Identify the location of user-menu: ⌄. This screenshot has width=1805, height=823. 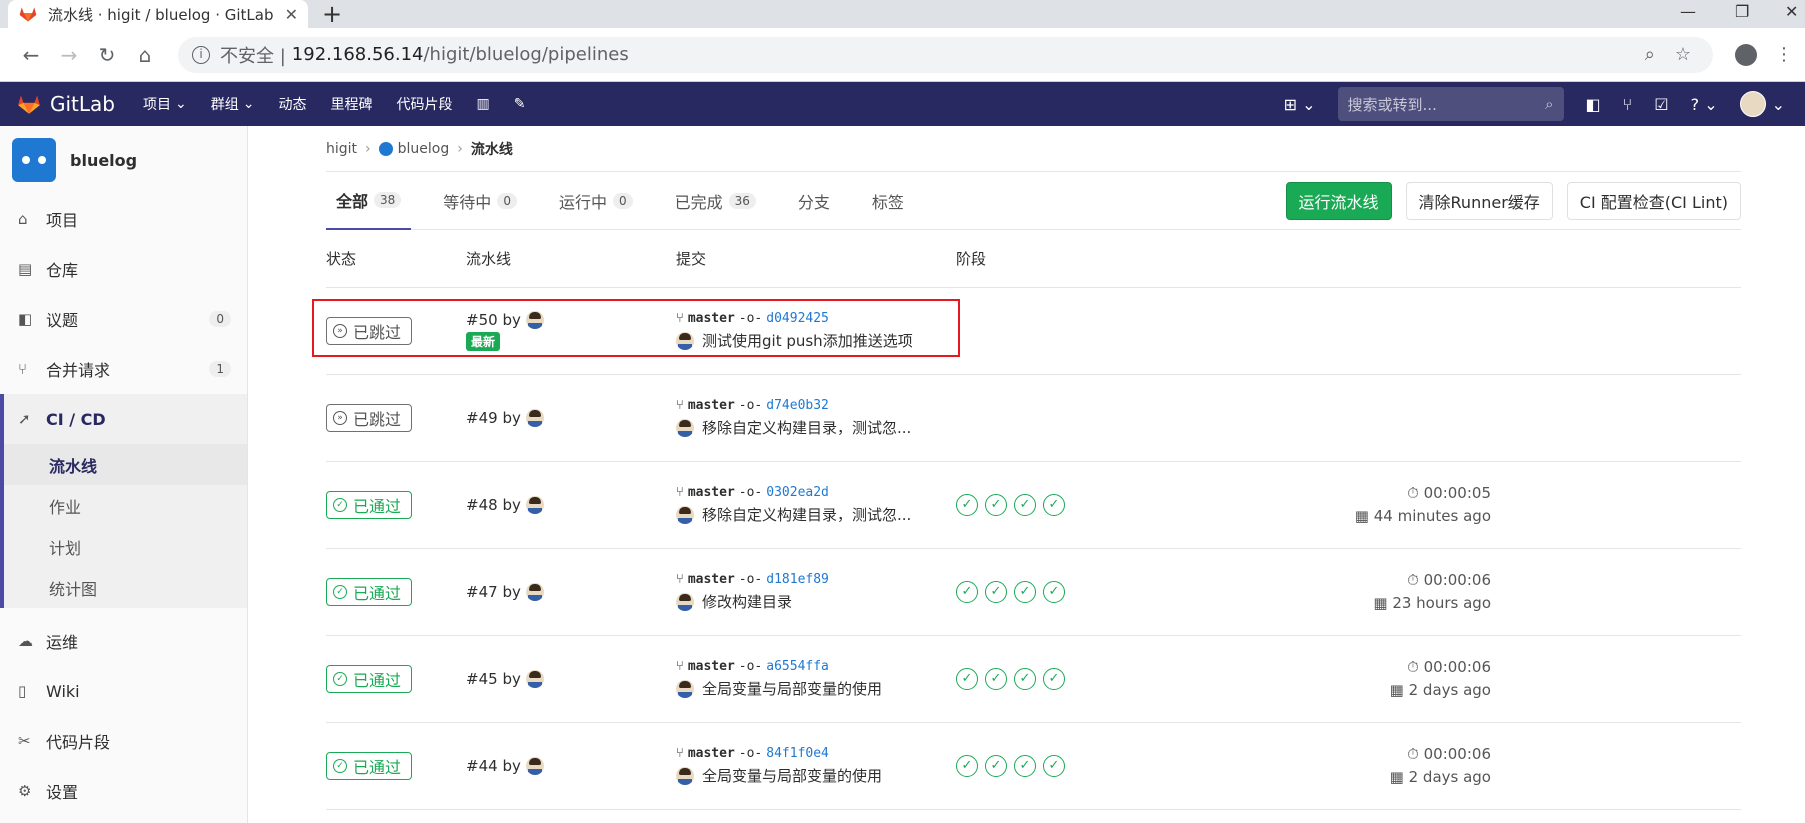
(1762, 104).